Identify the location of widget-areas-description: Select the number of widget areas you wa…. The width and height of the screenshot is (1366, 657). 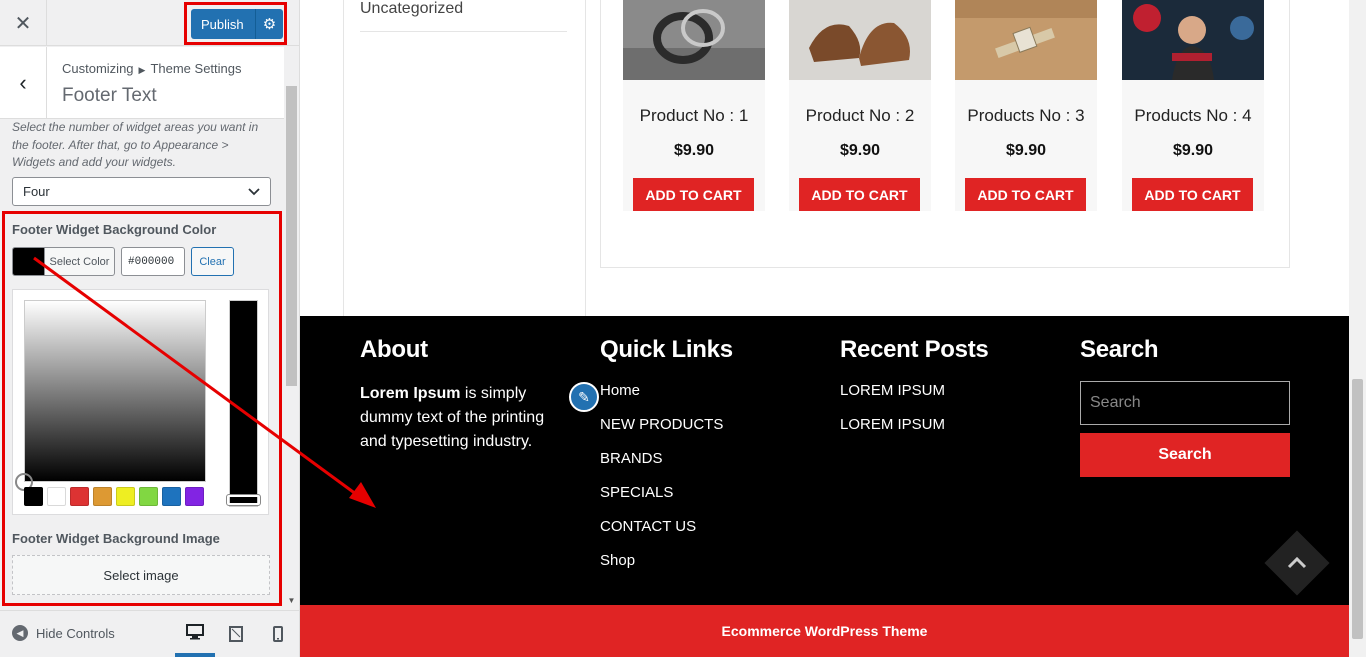
(135, 144).